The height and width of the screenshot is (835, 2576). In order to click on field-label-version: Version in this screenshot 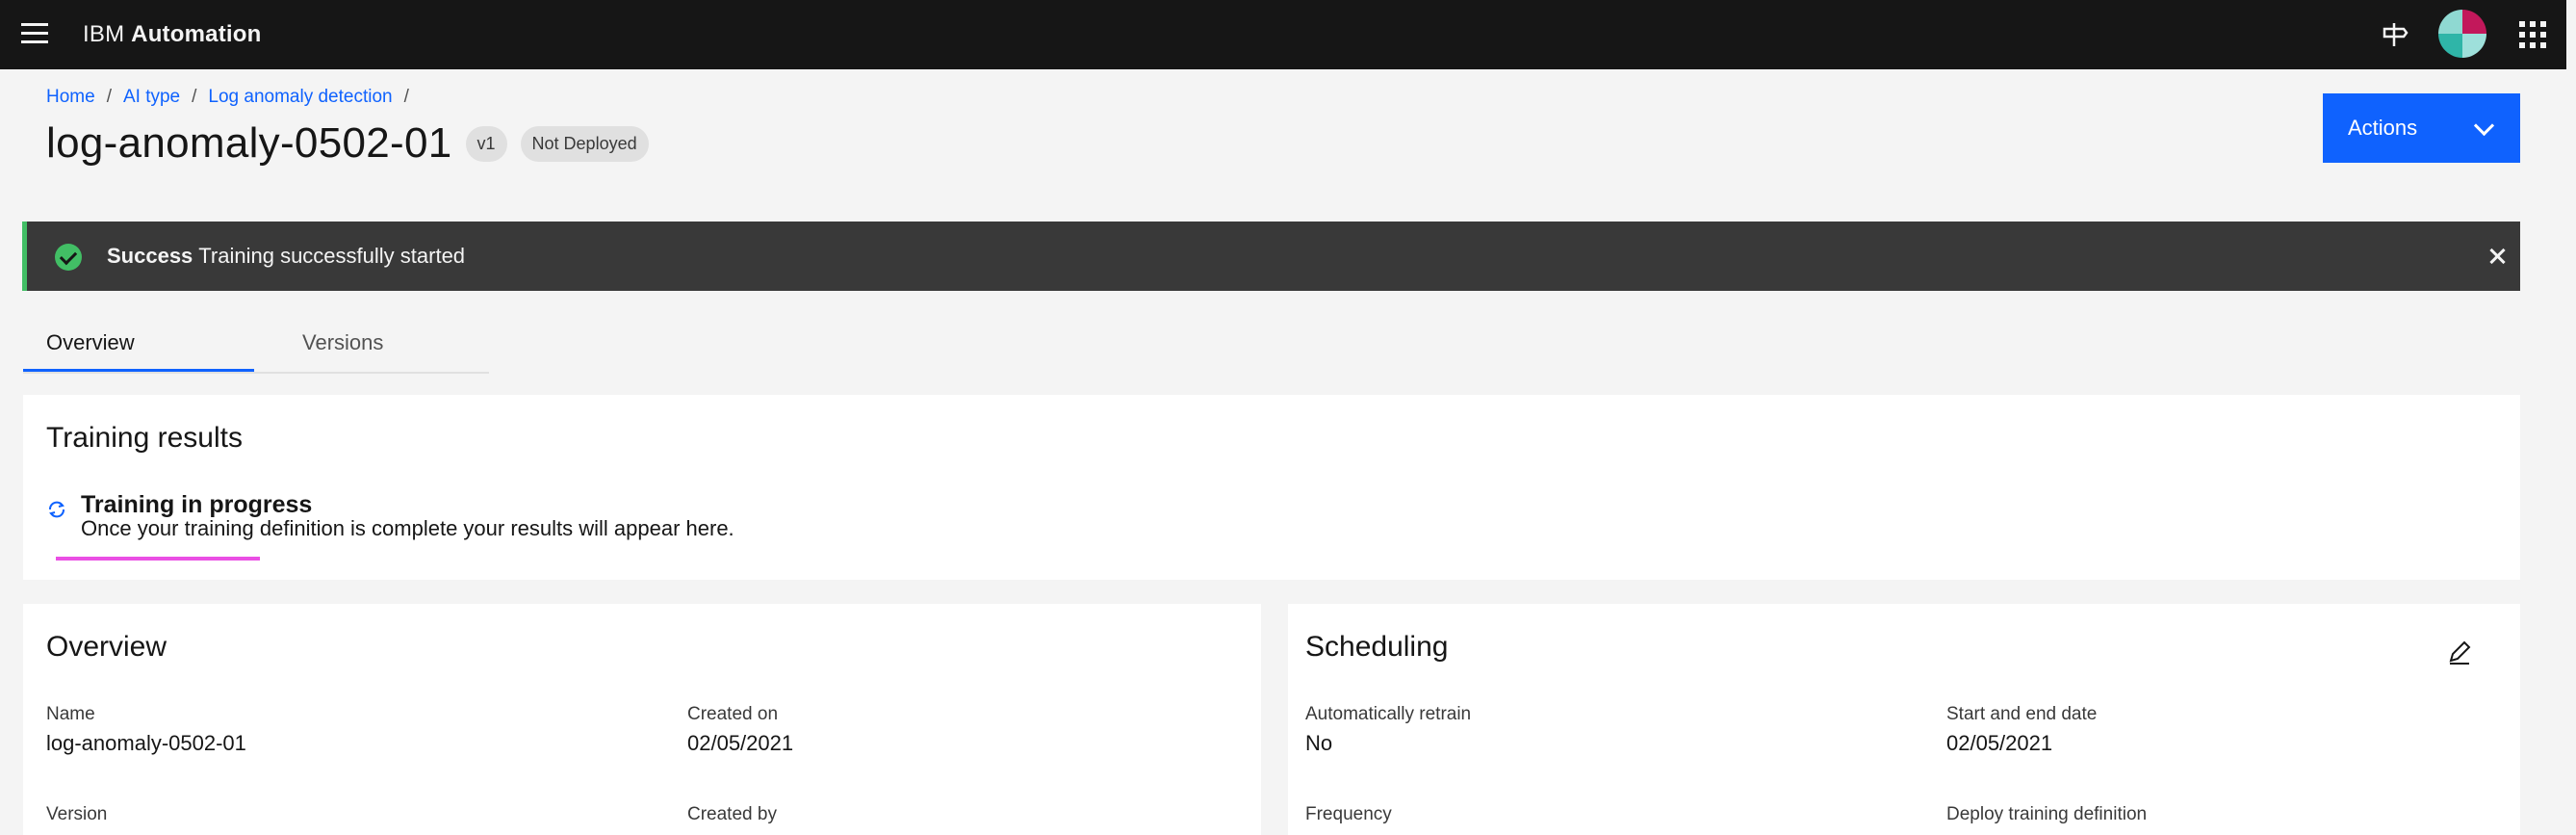, I will do `click(77, 814)`.